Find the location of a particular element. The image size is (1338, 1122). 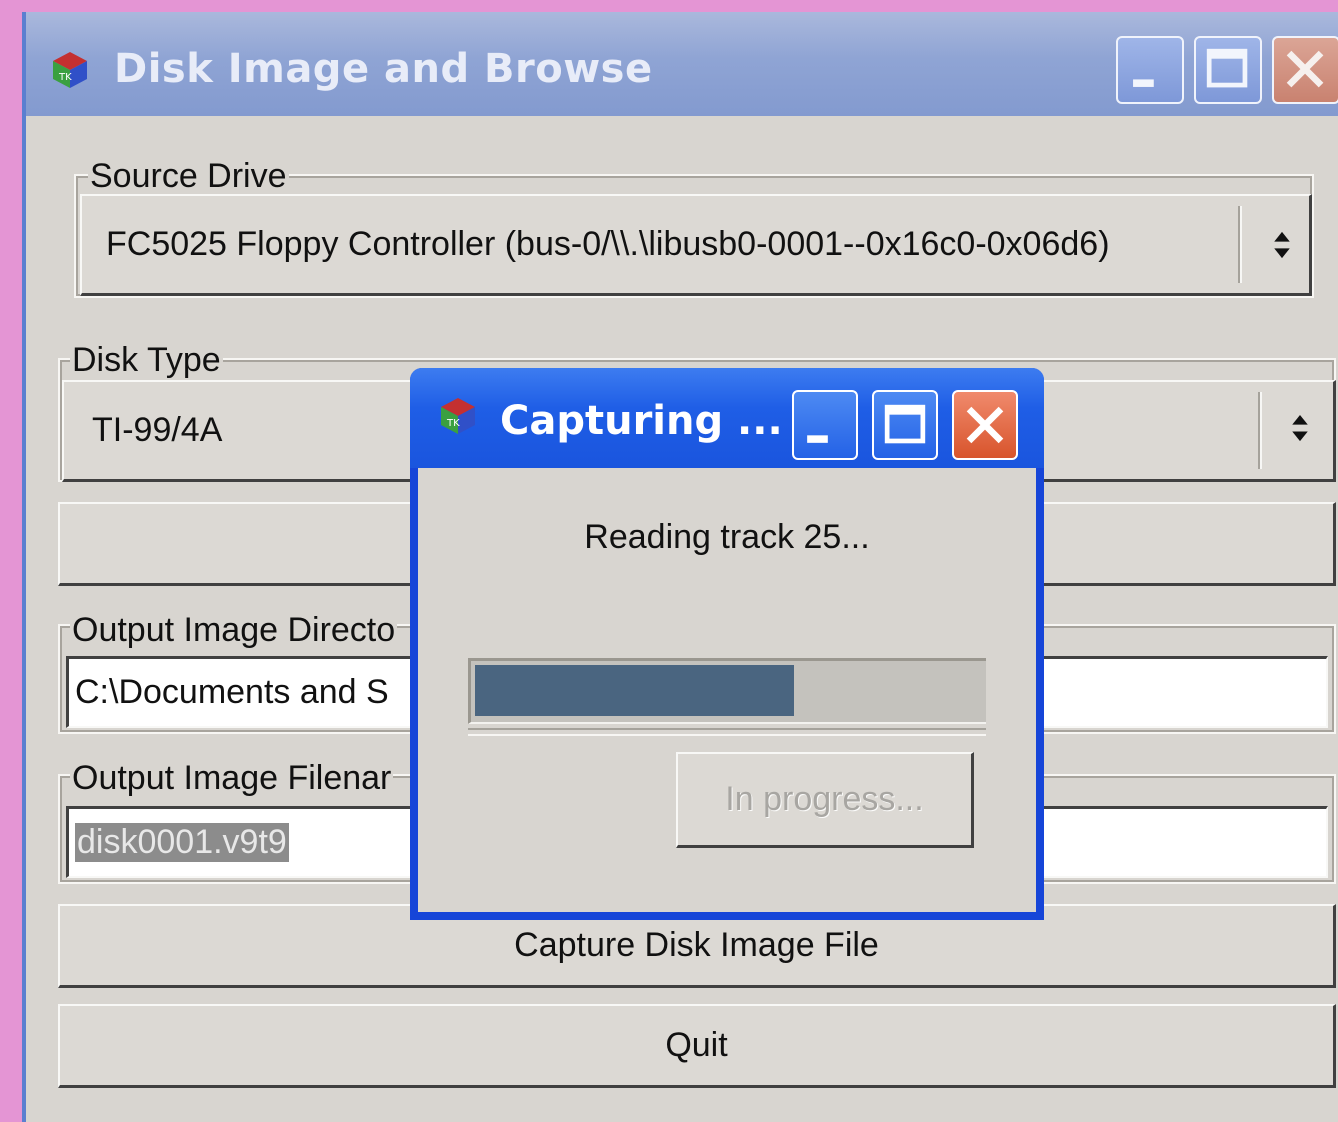

dialog-close-button is located at coordinates (985, 425).